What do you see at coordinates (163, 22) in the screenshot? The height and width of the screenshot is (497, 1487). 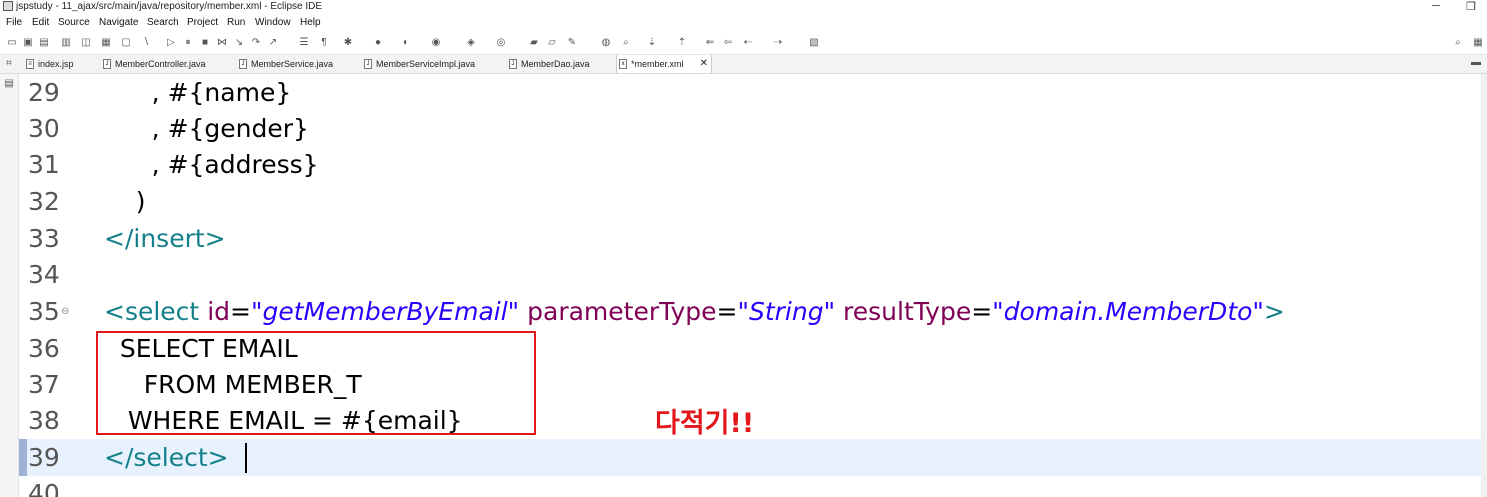 I see `menu-search: Search` at bounding box center [163, 22].